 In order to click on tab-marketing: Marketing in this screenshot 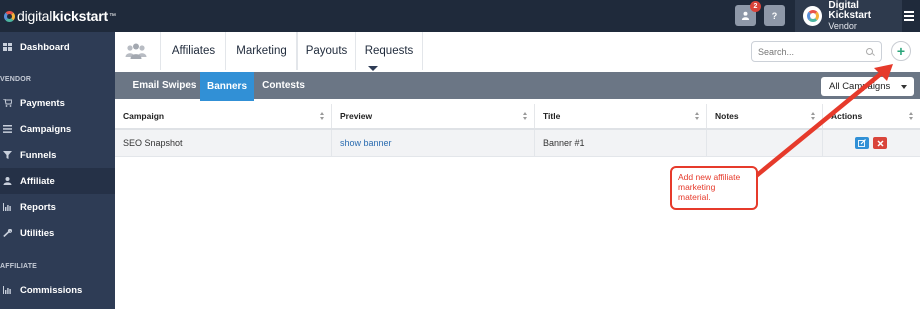, I will do `click(261, 51)`.